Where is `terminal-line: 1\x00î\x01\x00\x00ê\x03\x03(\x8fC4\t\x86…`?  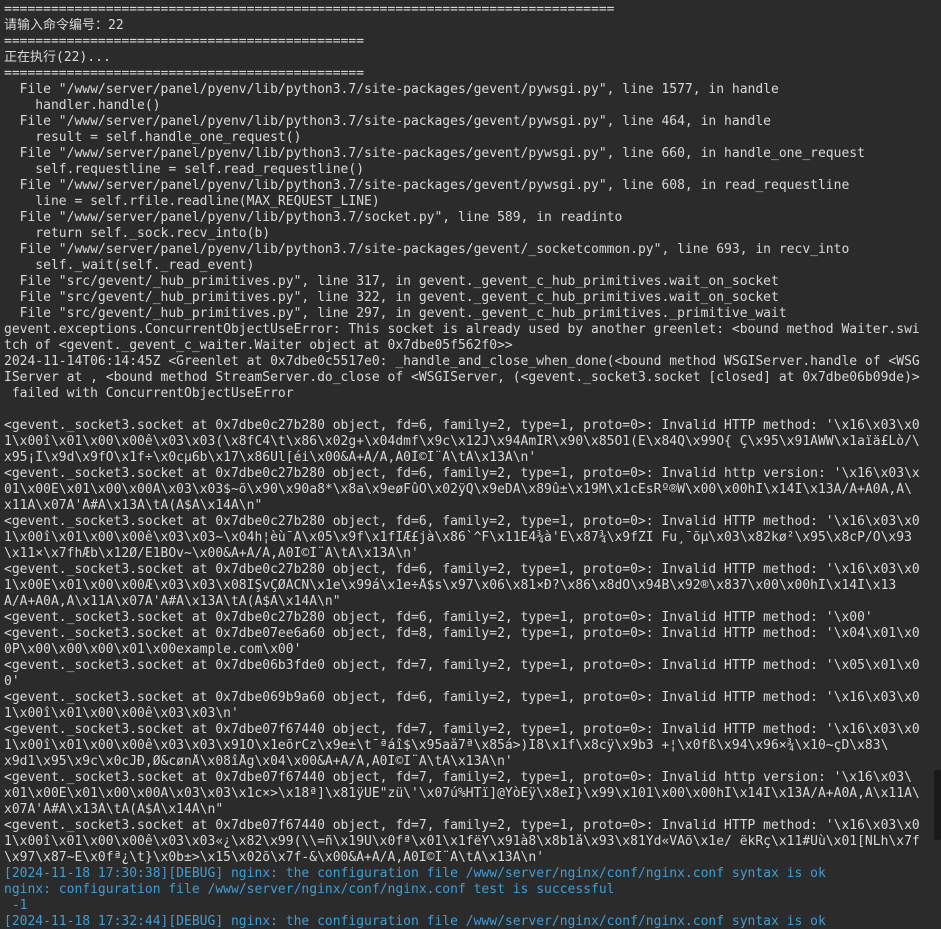
terminal-line: 1\x00î\x01\x00\x00ê\x03\x03(\x8fC4\t\x86… is located at coordinates (462, 441).